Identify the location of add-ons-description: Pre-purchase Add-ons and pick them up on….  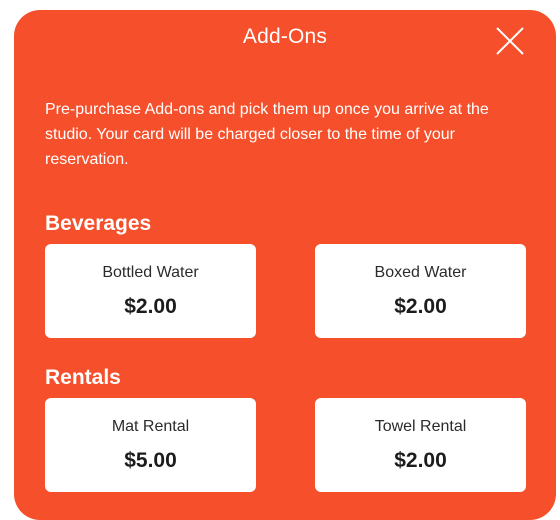
(267, 134).